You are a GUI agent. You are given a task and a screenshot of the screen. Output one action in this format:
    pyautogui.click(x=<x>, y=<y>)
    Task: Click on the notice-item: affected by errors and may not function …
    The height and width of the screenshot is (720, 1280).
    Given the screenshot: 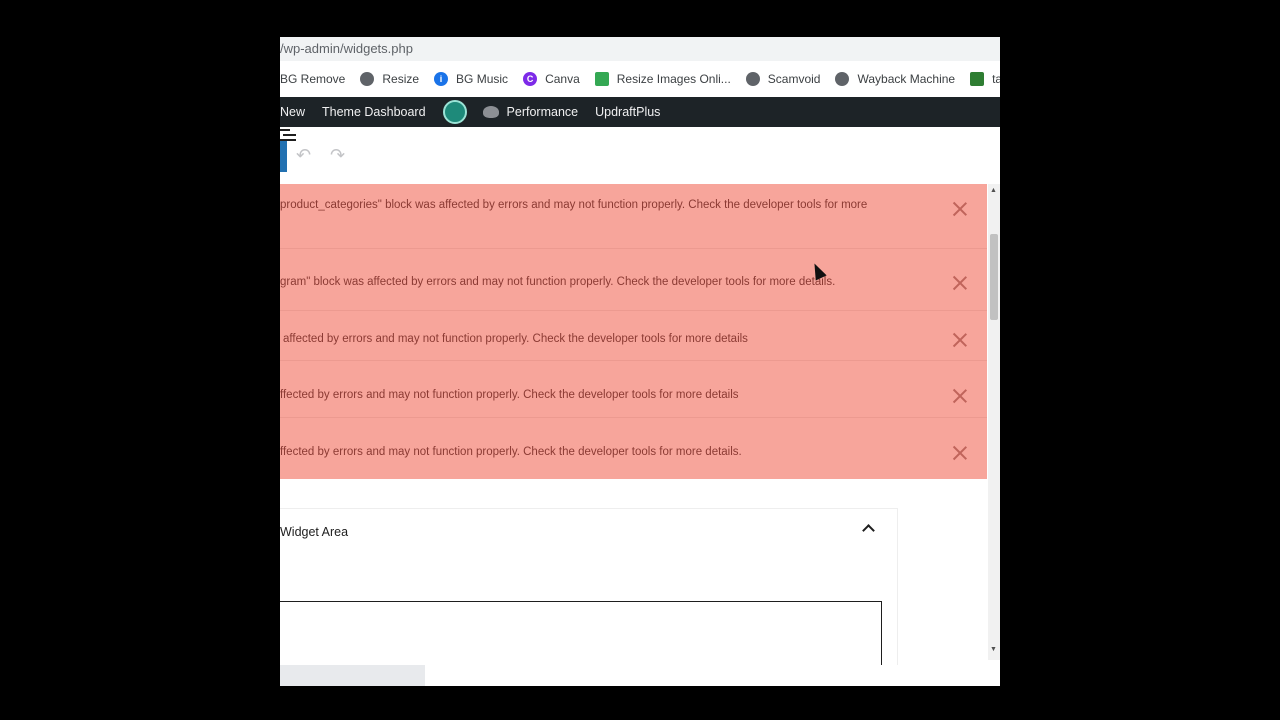 What is the action you would take?
    pyautogui.click(x=633, y=336)
    